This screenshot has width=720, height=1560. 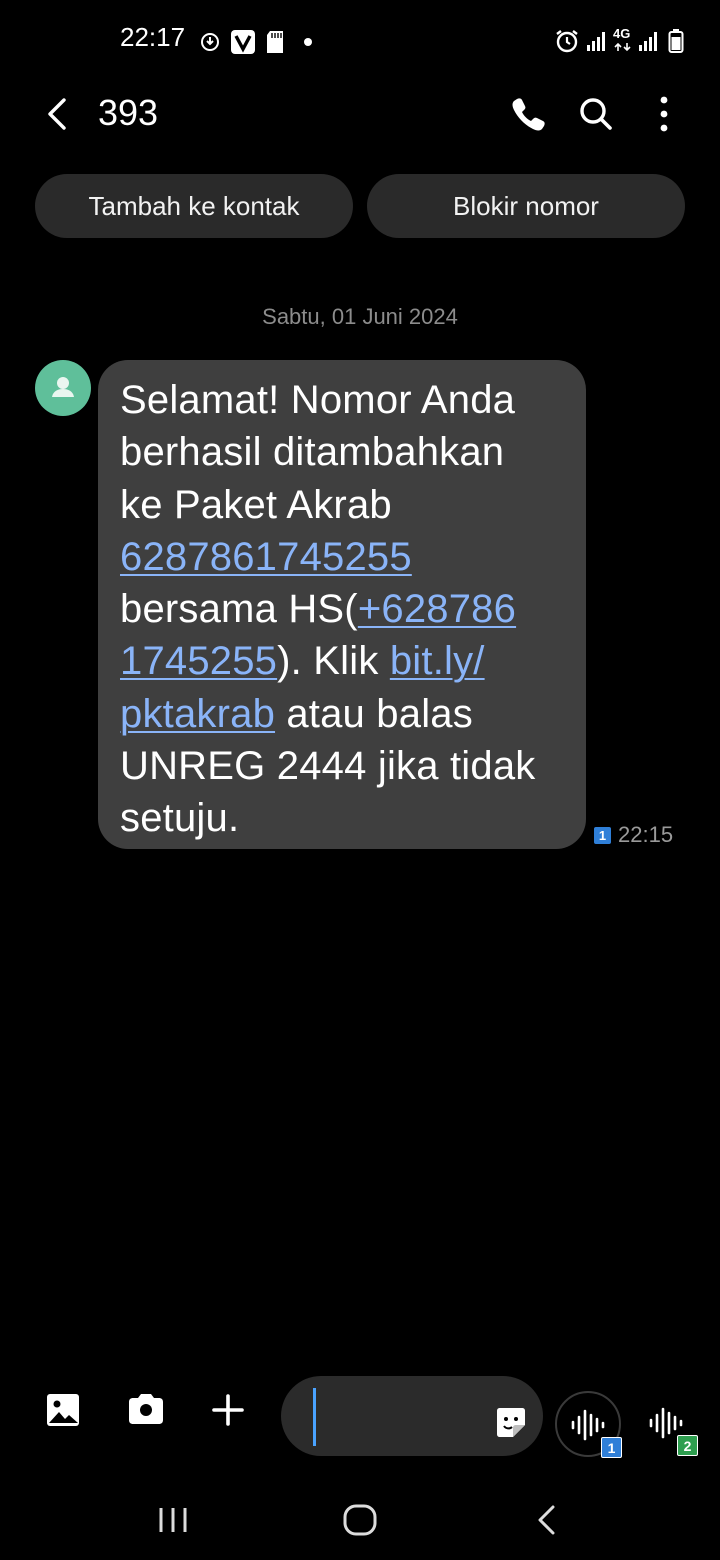 I want to click on download-icon, so click(x=210, y=42).